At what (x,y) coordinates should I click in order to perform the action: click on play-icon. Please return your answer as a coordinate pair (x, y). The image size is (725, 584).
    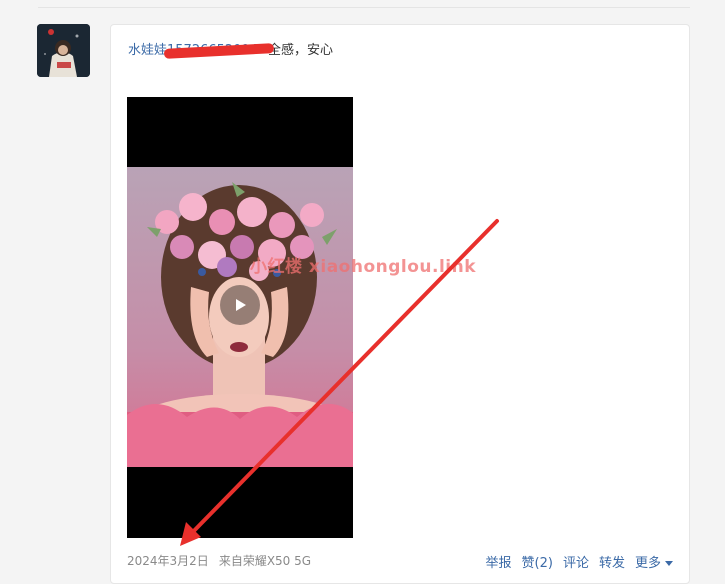
    Looking at the image, I should click on (241, 305).